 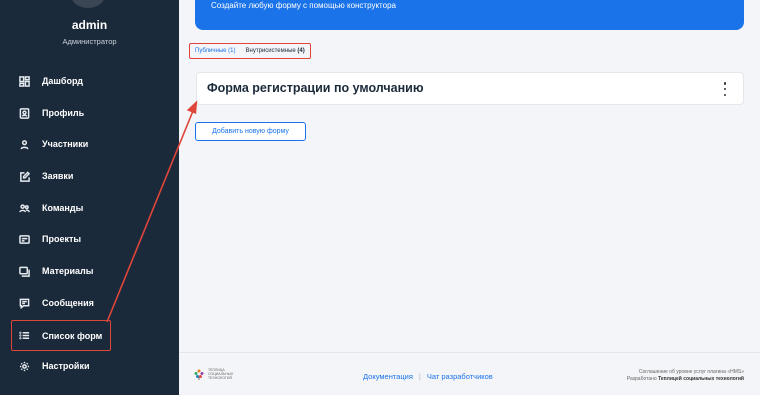 I want to click on user-icon, so click(x=24, y=144).